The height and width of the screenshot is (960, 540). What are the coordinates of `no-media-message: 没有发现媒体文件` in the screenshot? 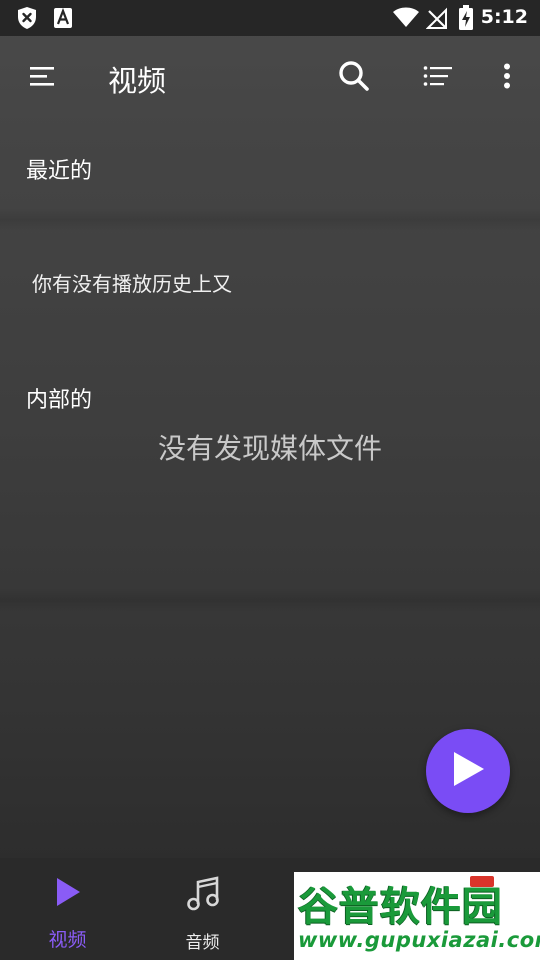 It's located at (269, 448).